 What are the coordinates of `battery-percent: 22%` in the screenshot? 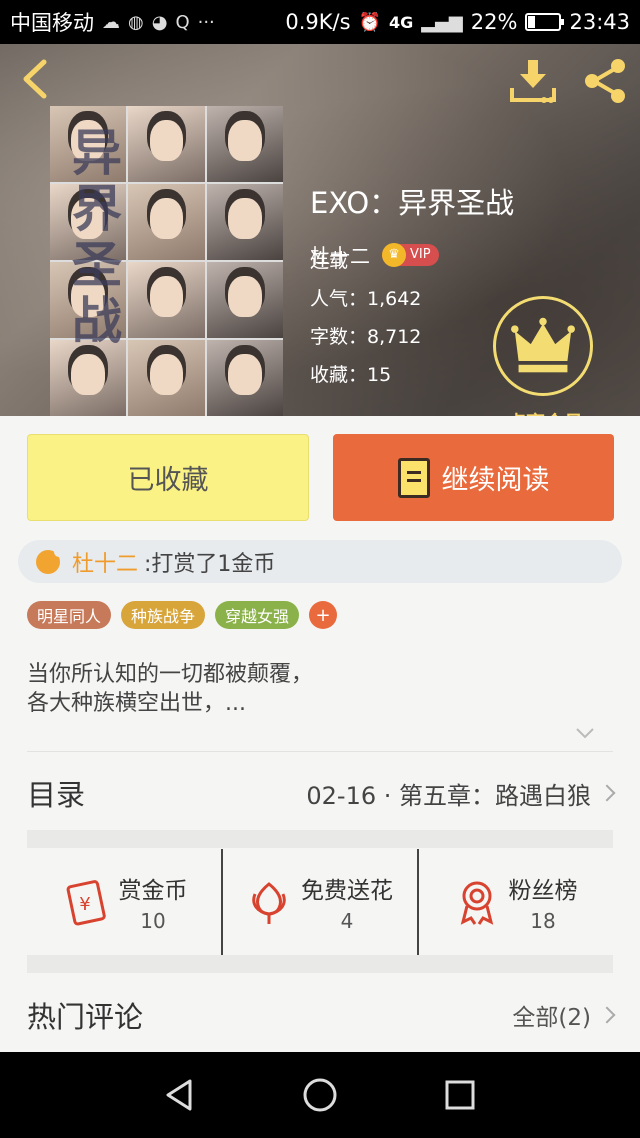 It's located at (494, 22).